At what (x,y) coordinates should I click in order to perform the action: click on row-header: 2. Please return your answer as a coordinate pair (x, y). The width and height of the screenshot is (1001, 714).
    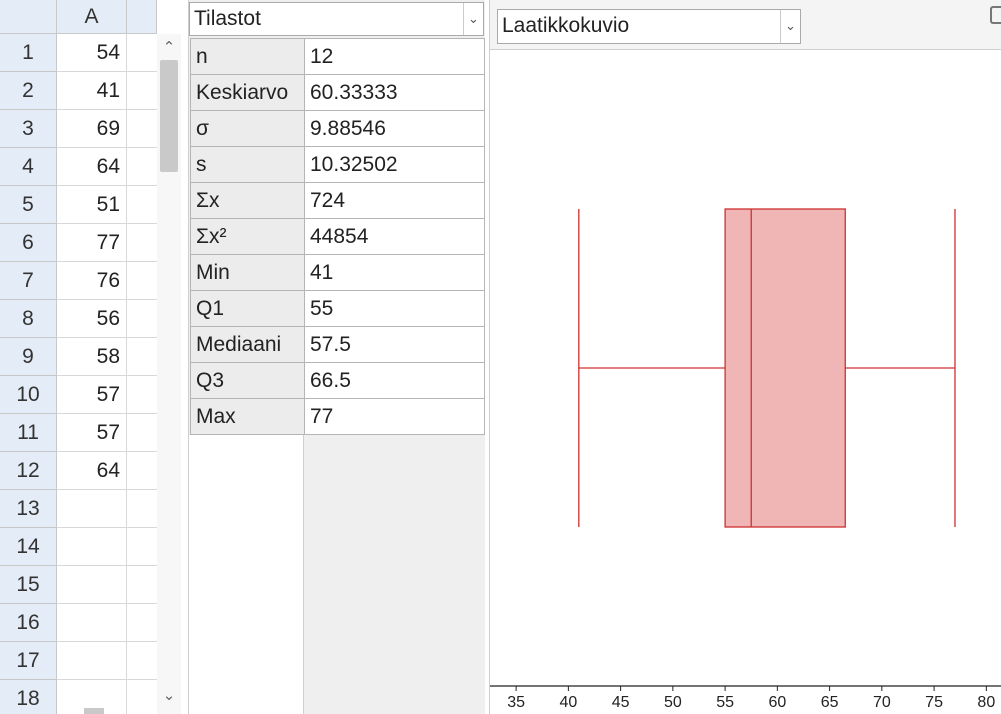
    Looking at the image, I should click on (28, 91).